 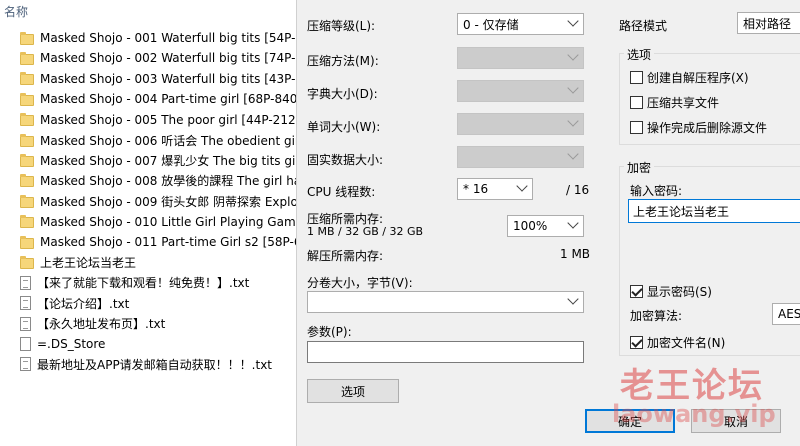 I want to click on memory-percent-select: 100%, so click(x=545, y=226).